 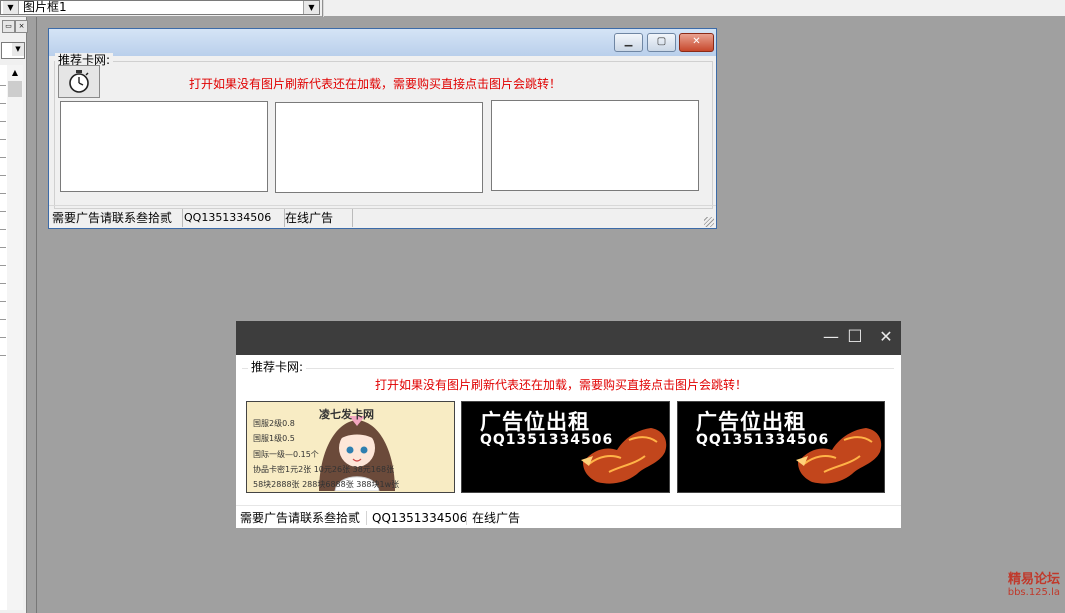 What do you see at coordinates (36, 315) in the screenshot?
I see `canvas-divider` at bounding box center [36, 315].